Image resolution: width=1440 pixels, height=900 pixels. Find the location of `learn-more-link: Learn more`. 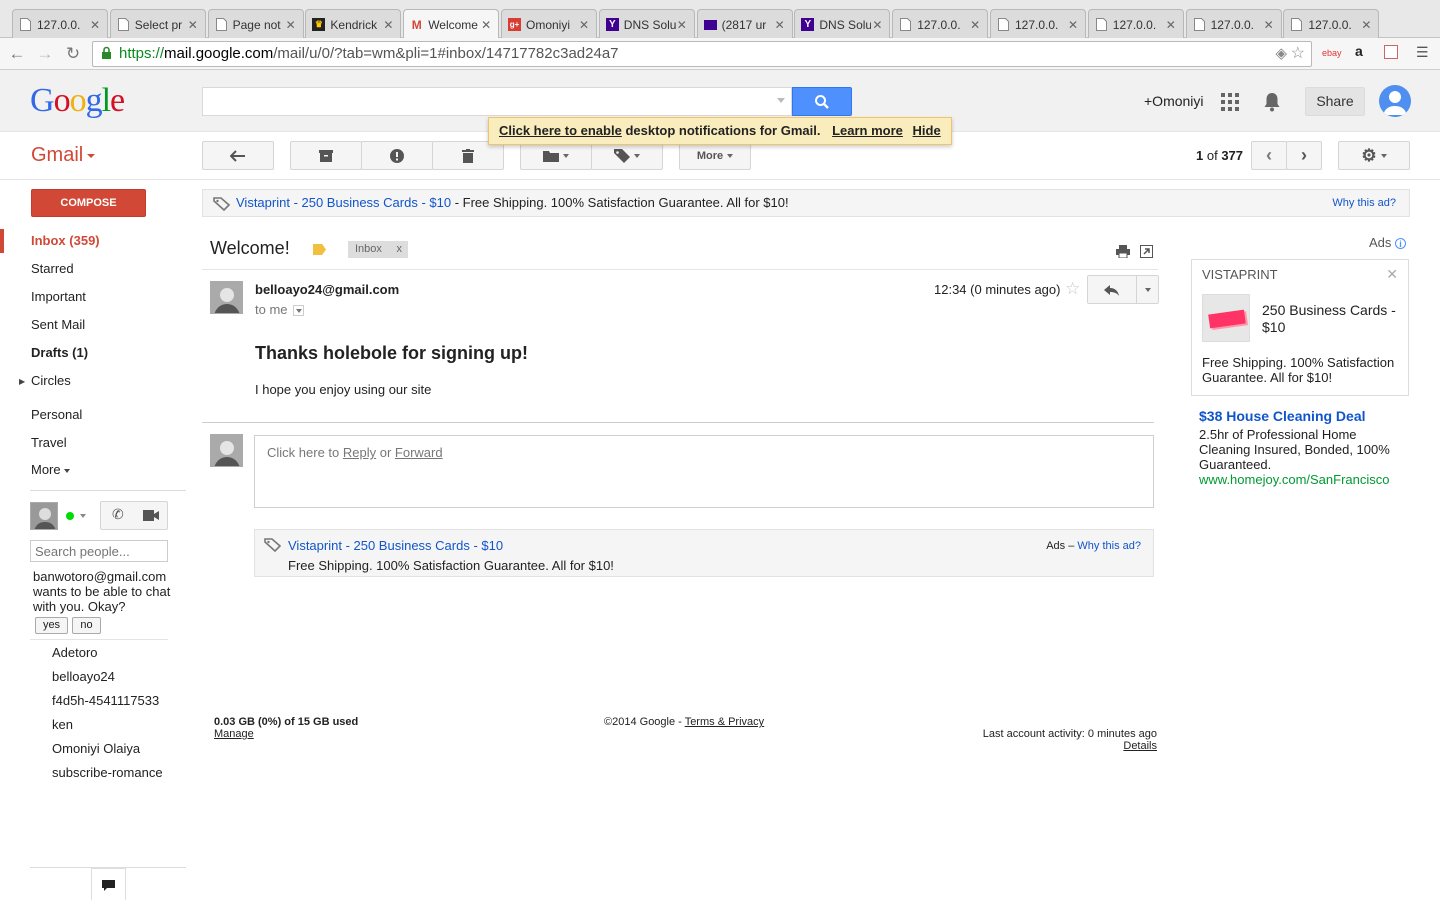

learn-more-link: Learn more is located at coordinates (867, 130).